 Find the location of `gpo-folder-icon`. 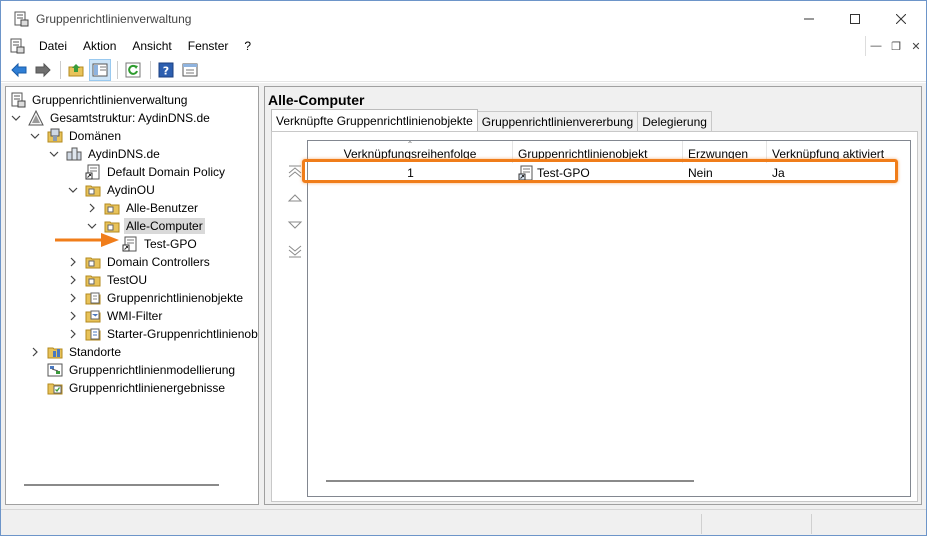

gpo-folder-icon is located at coordinates (93, 298).